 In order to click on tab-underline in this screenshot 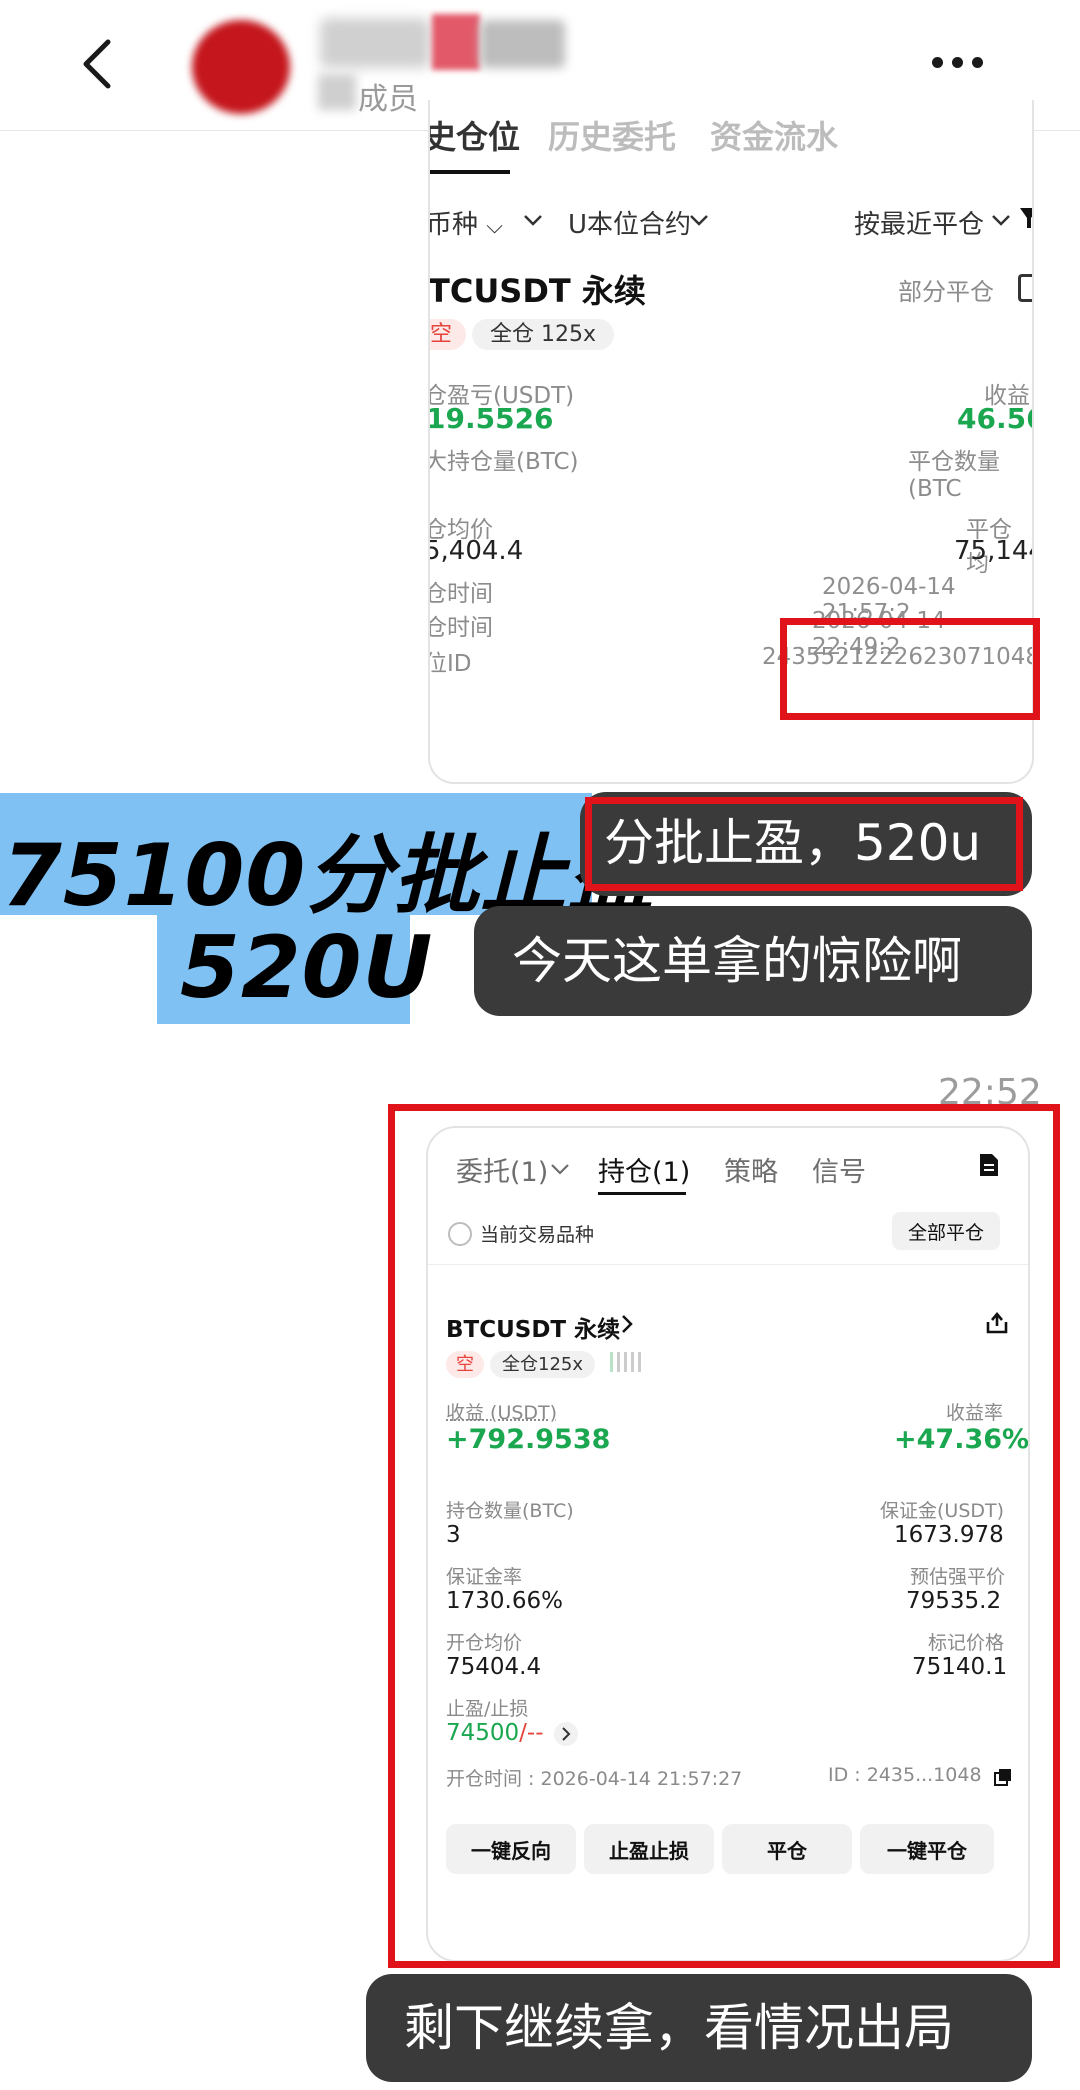, I will do `click(470, 172)`.